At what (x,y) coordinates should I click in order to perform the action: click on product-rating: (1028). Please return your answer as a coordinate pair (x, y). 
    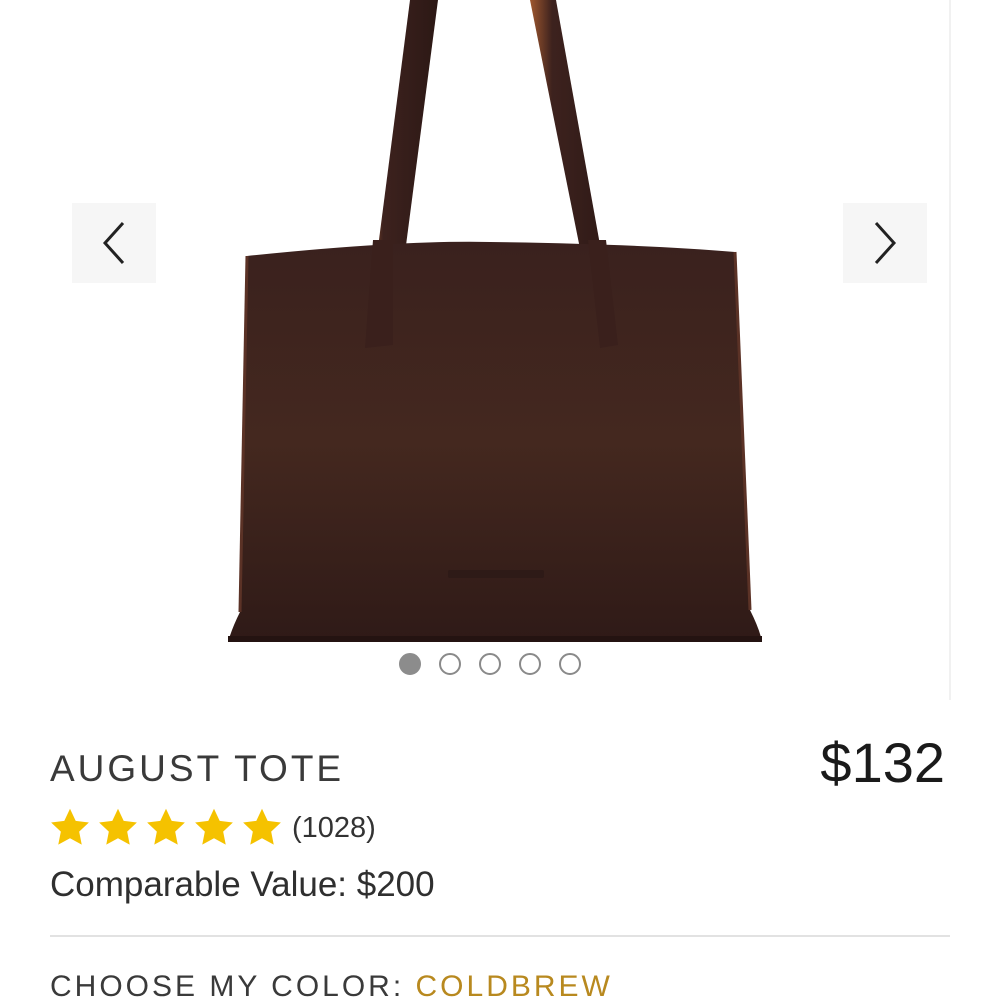
    Looking at the image, I should click on (212, 828).